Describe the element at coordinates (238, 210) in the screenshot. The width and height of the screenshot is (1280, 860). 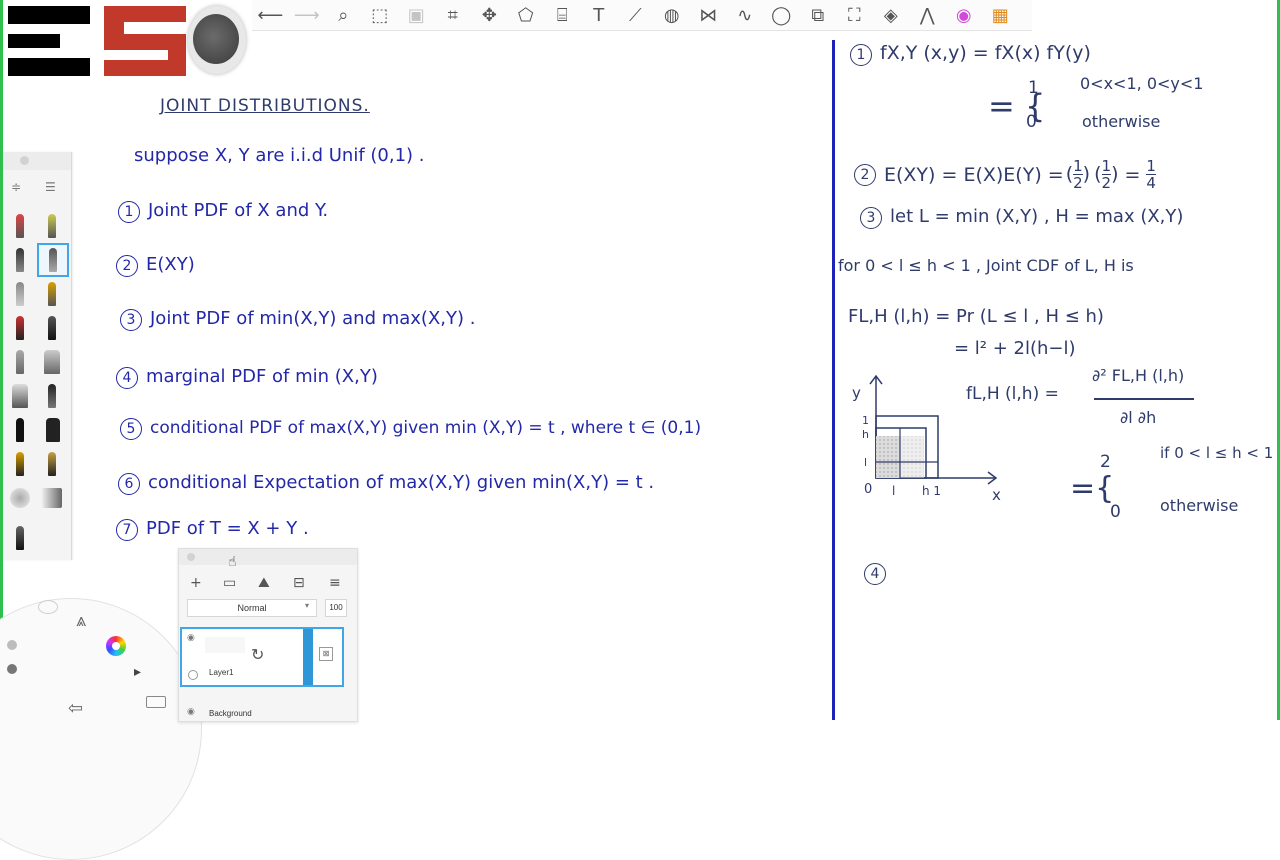
I see `item-text: Joint PDF of X and Y.` at that location.